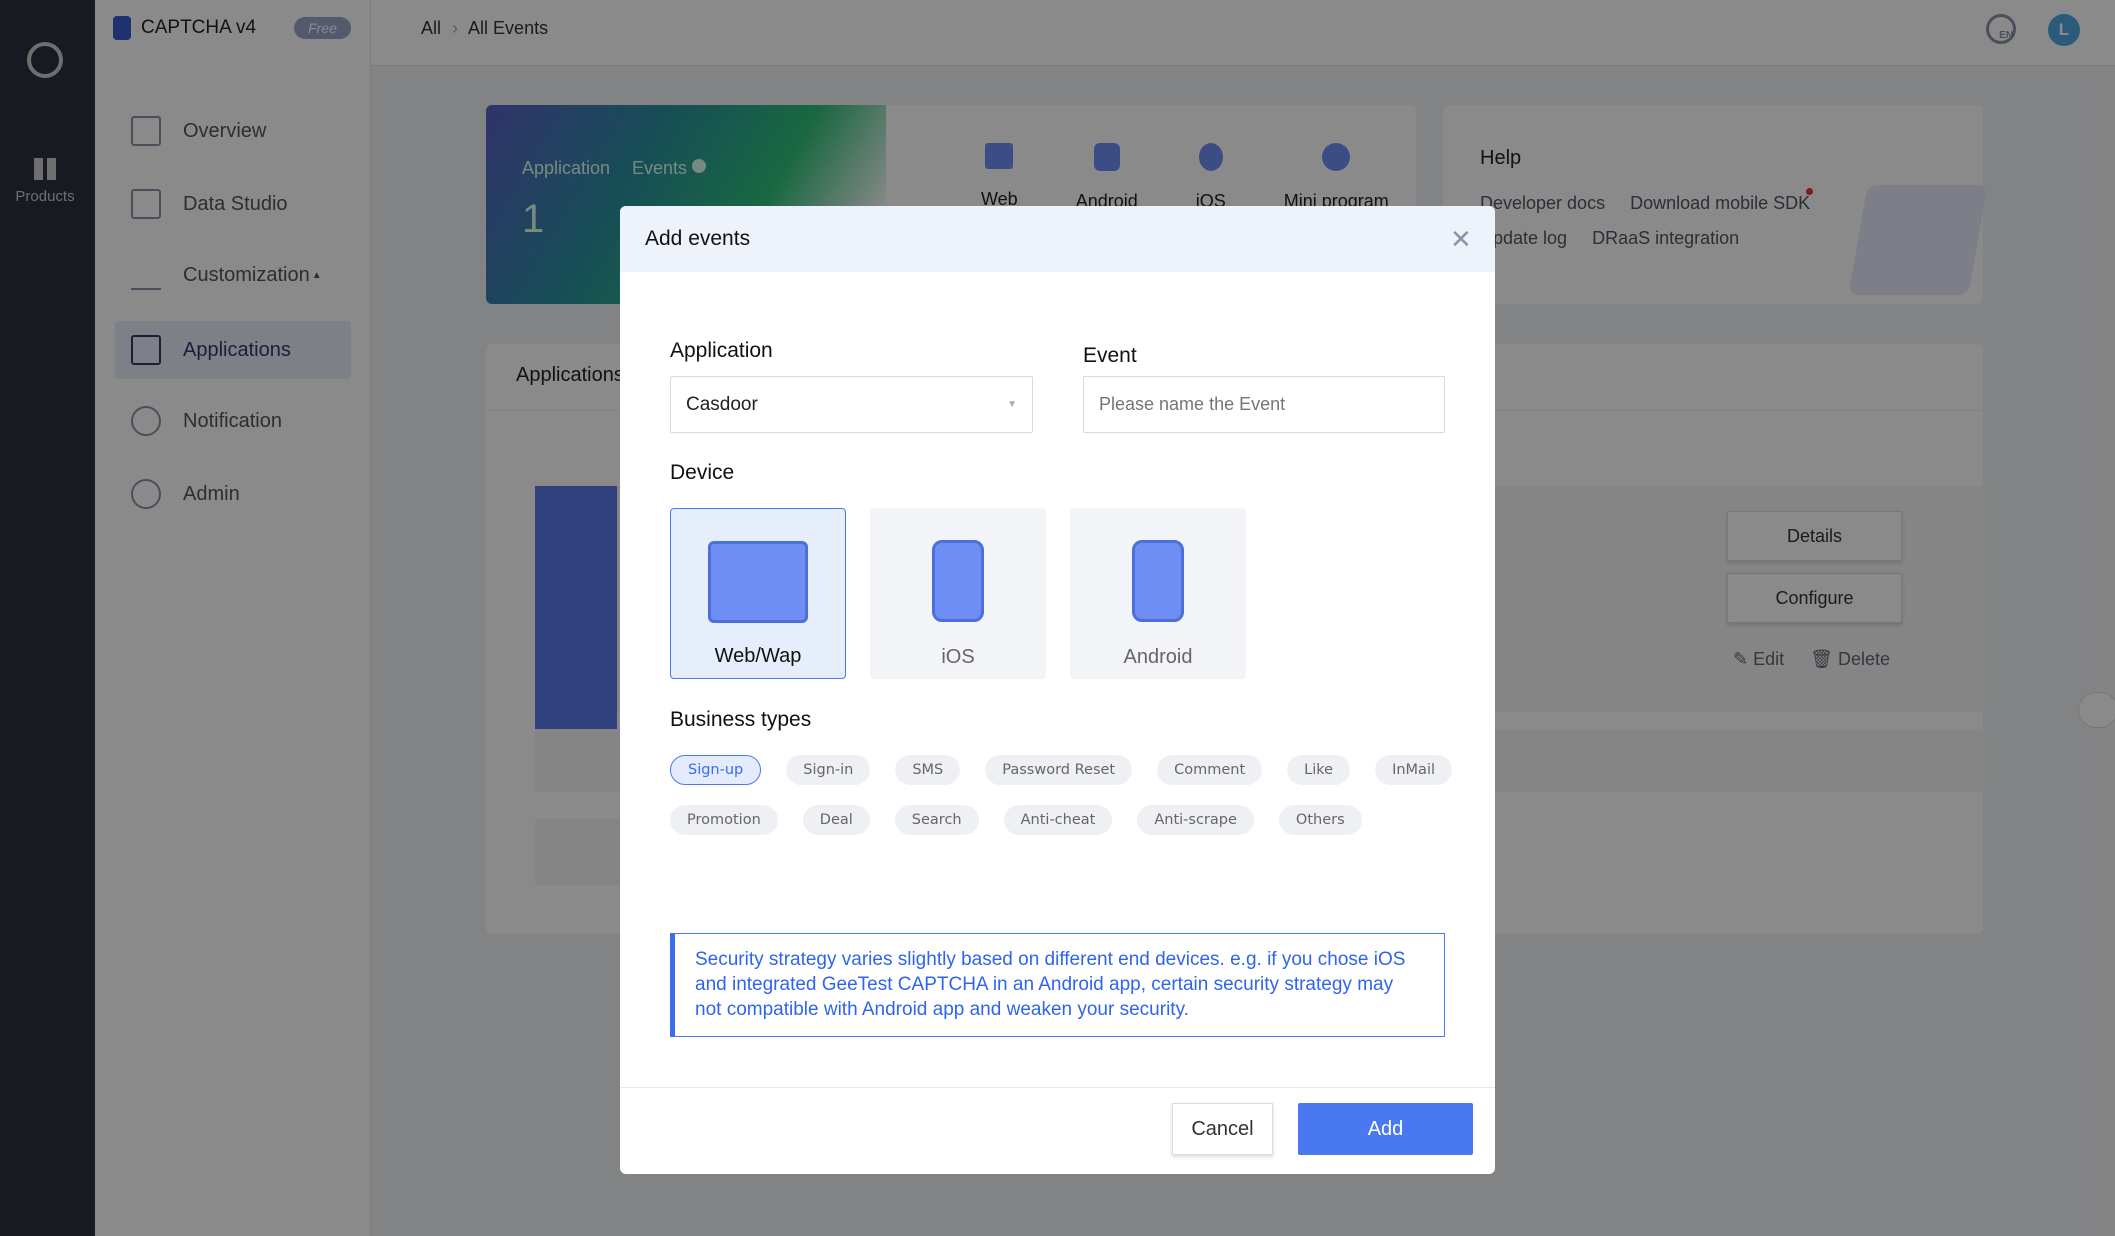  What do you see at coordinates (1057, 1087) in the screenshot?
I see `footer-divider` at bounding box center [1057, 1087].